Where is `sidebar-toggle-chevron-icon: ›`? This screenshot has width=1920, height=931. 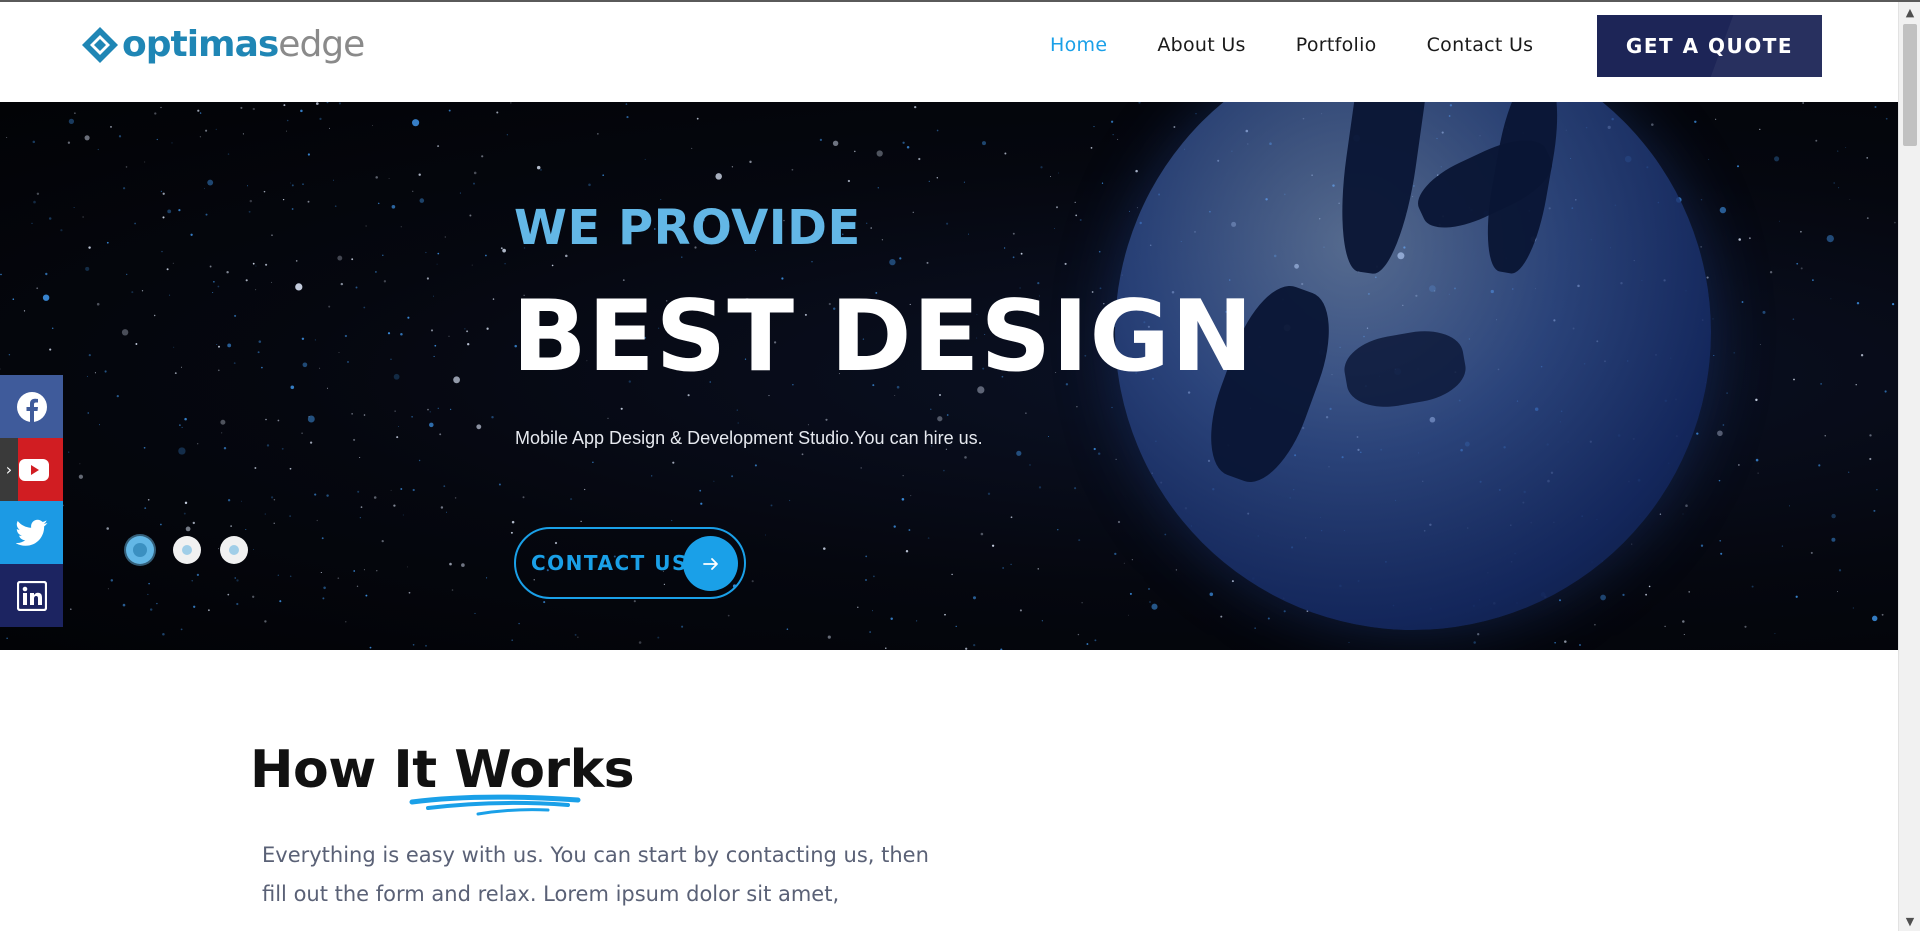
sidebar-toggle-chevron-icon: › is located at coordinates (9, 469).